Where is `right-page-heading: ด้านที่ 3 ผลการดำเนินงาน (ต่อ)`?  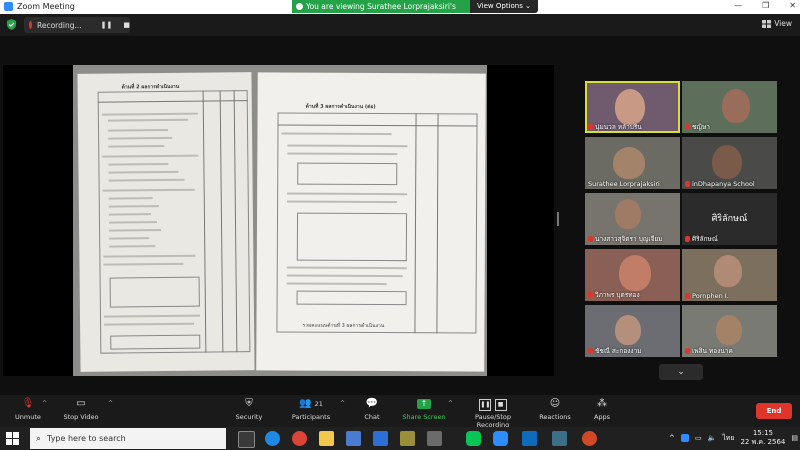
right-page-heading: ด้านที่ 3 ผลการดำเนินงาน (ต่อ) is located at coordinates (340, 107).